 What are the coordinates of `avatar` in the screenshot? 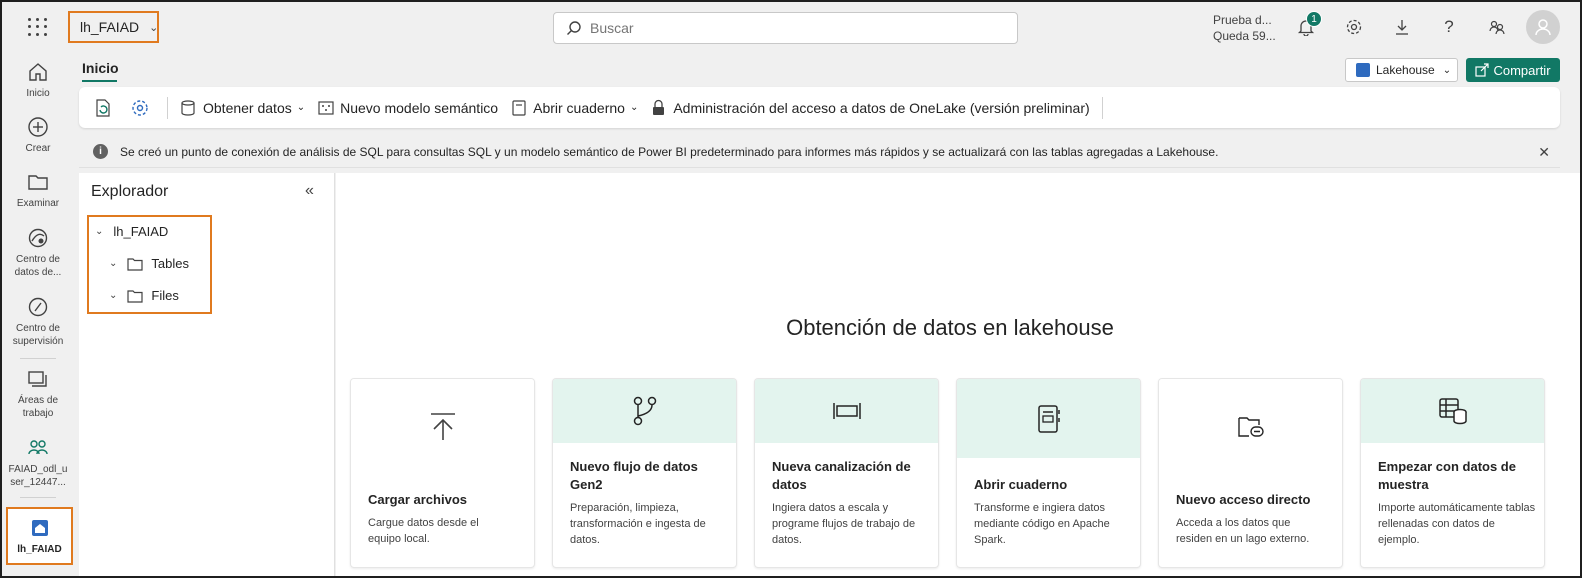 It's located at (1543, 27).